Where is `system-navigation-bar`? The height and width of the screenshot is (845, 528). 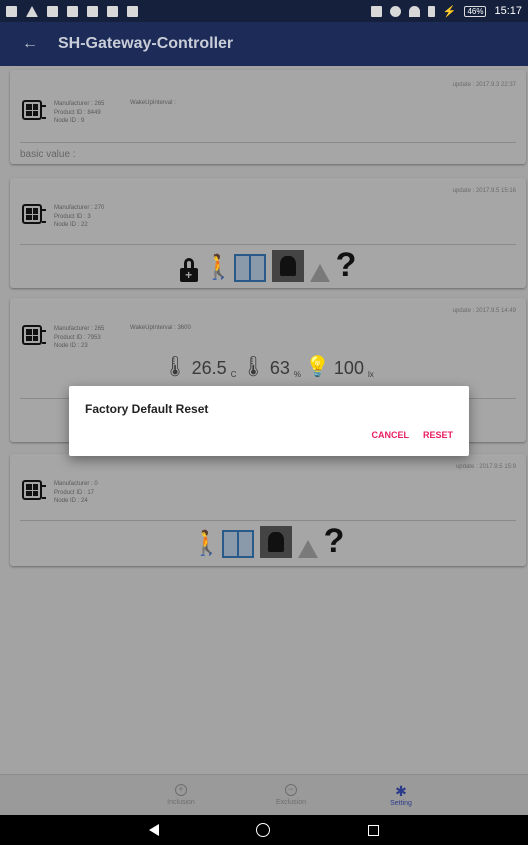 system-navigation-bar is located at coordinates (264, 830).